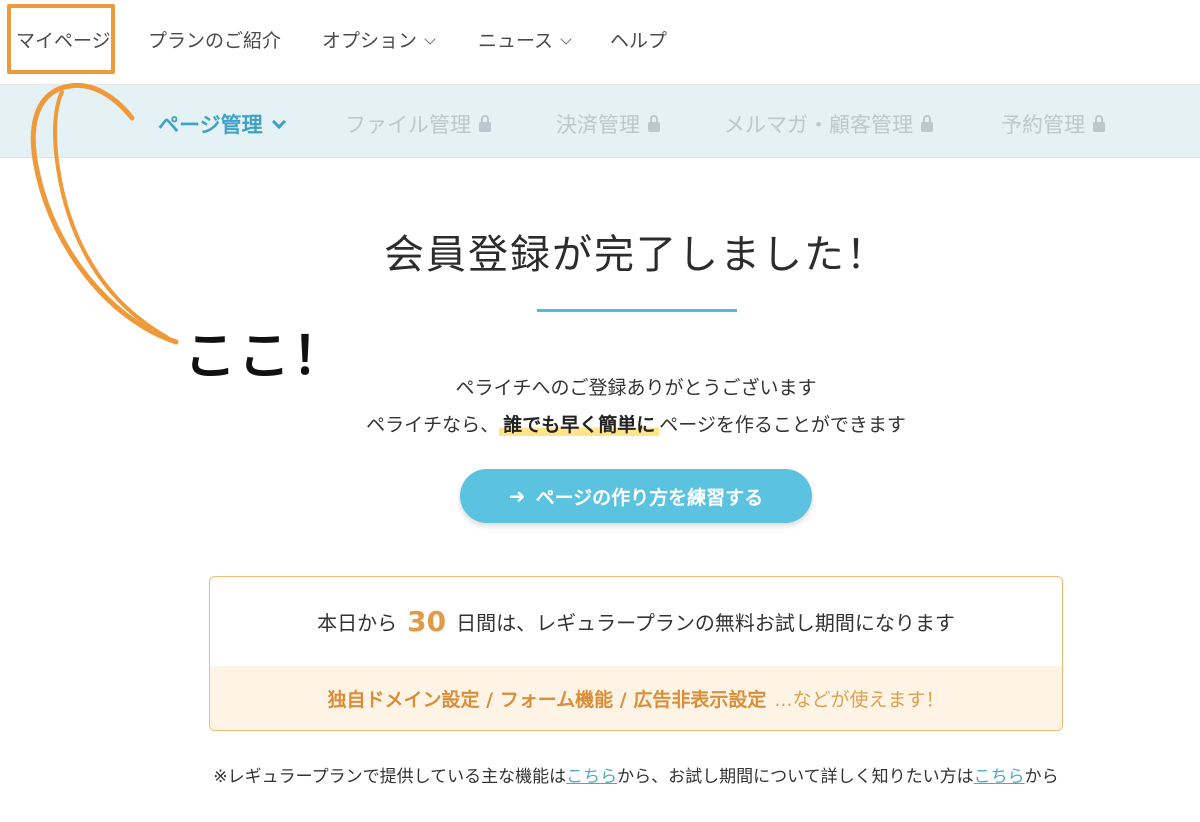 This screenshot has height=822, width=1200. I want to click on tab-page-management: ページ管理, so click(222, 124).